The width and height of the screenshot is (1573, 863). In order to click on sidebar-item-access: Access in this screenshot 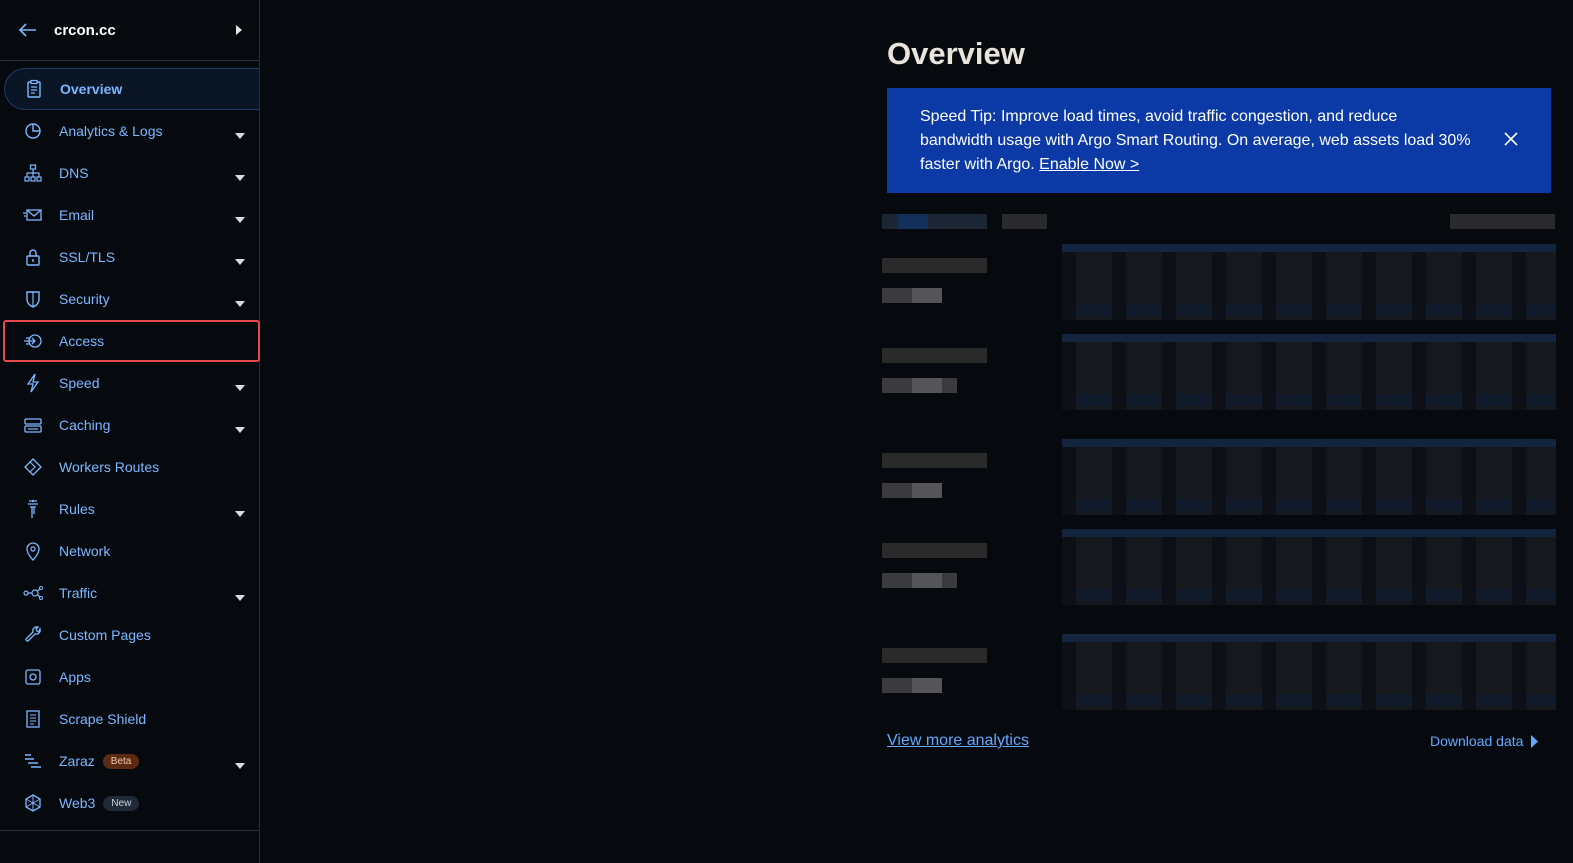, I will do `click(131, 341)`.